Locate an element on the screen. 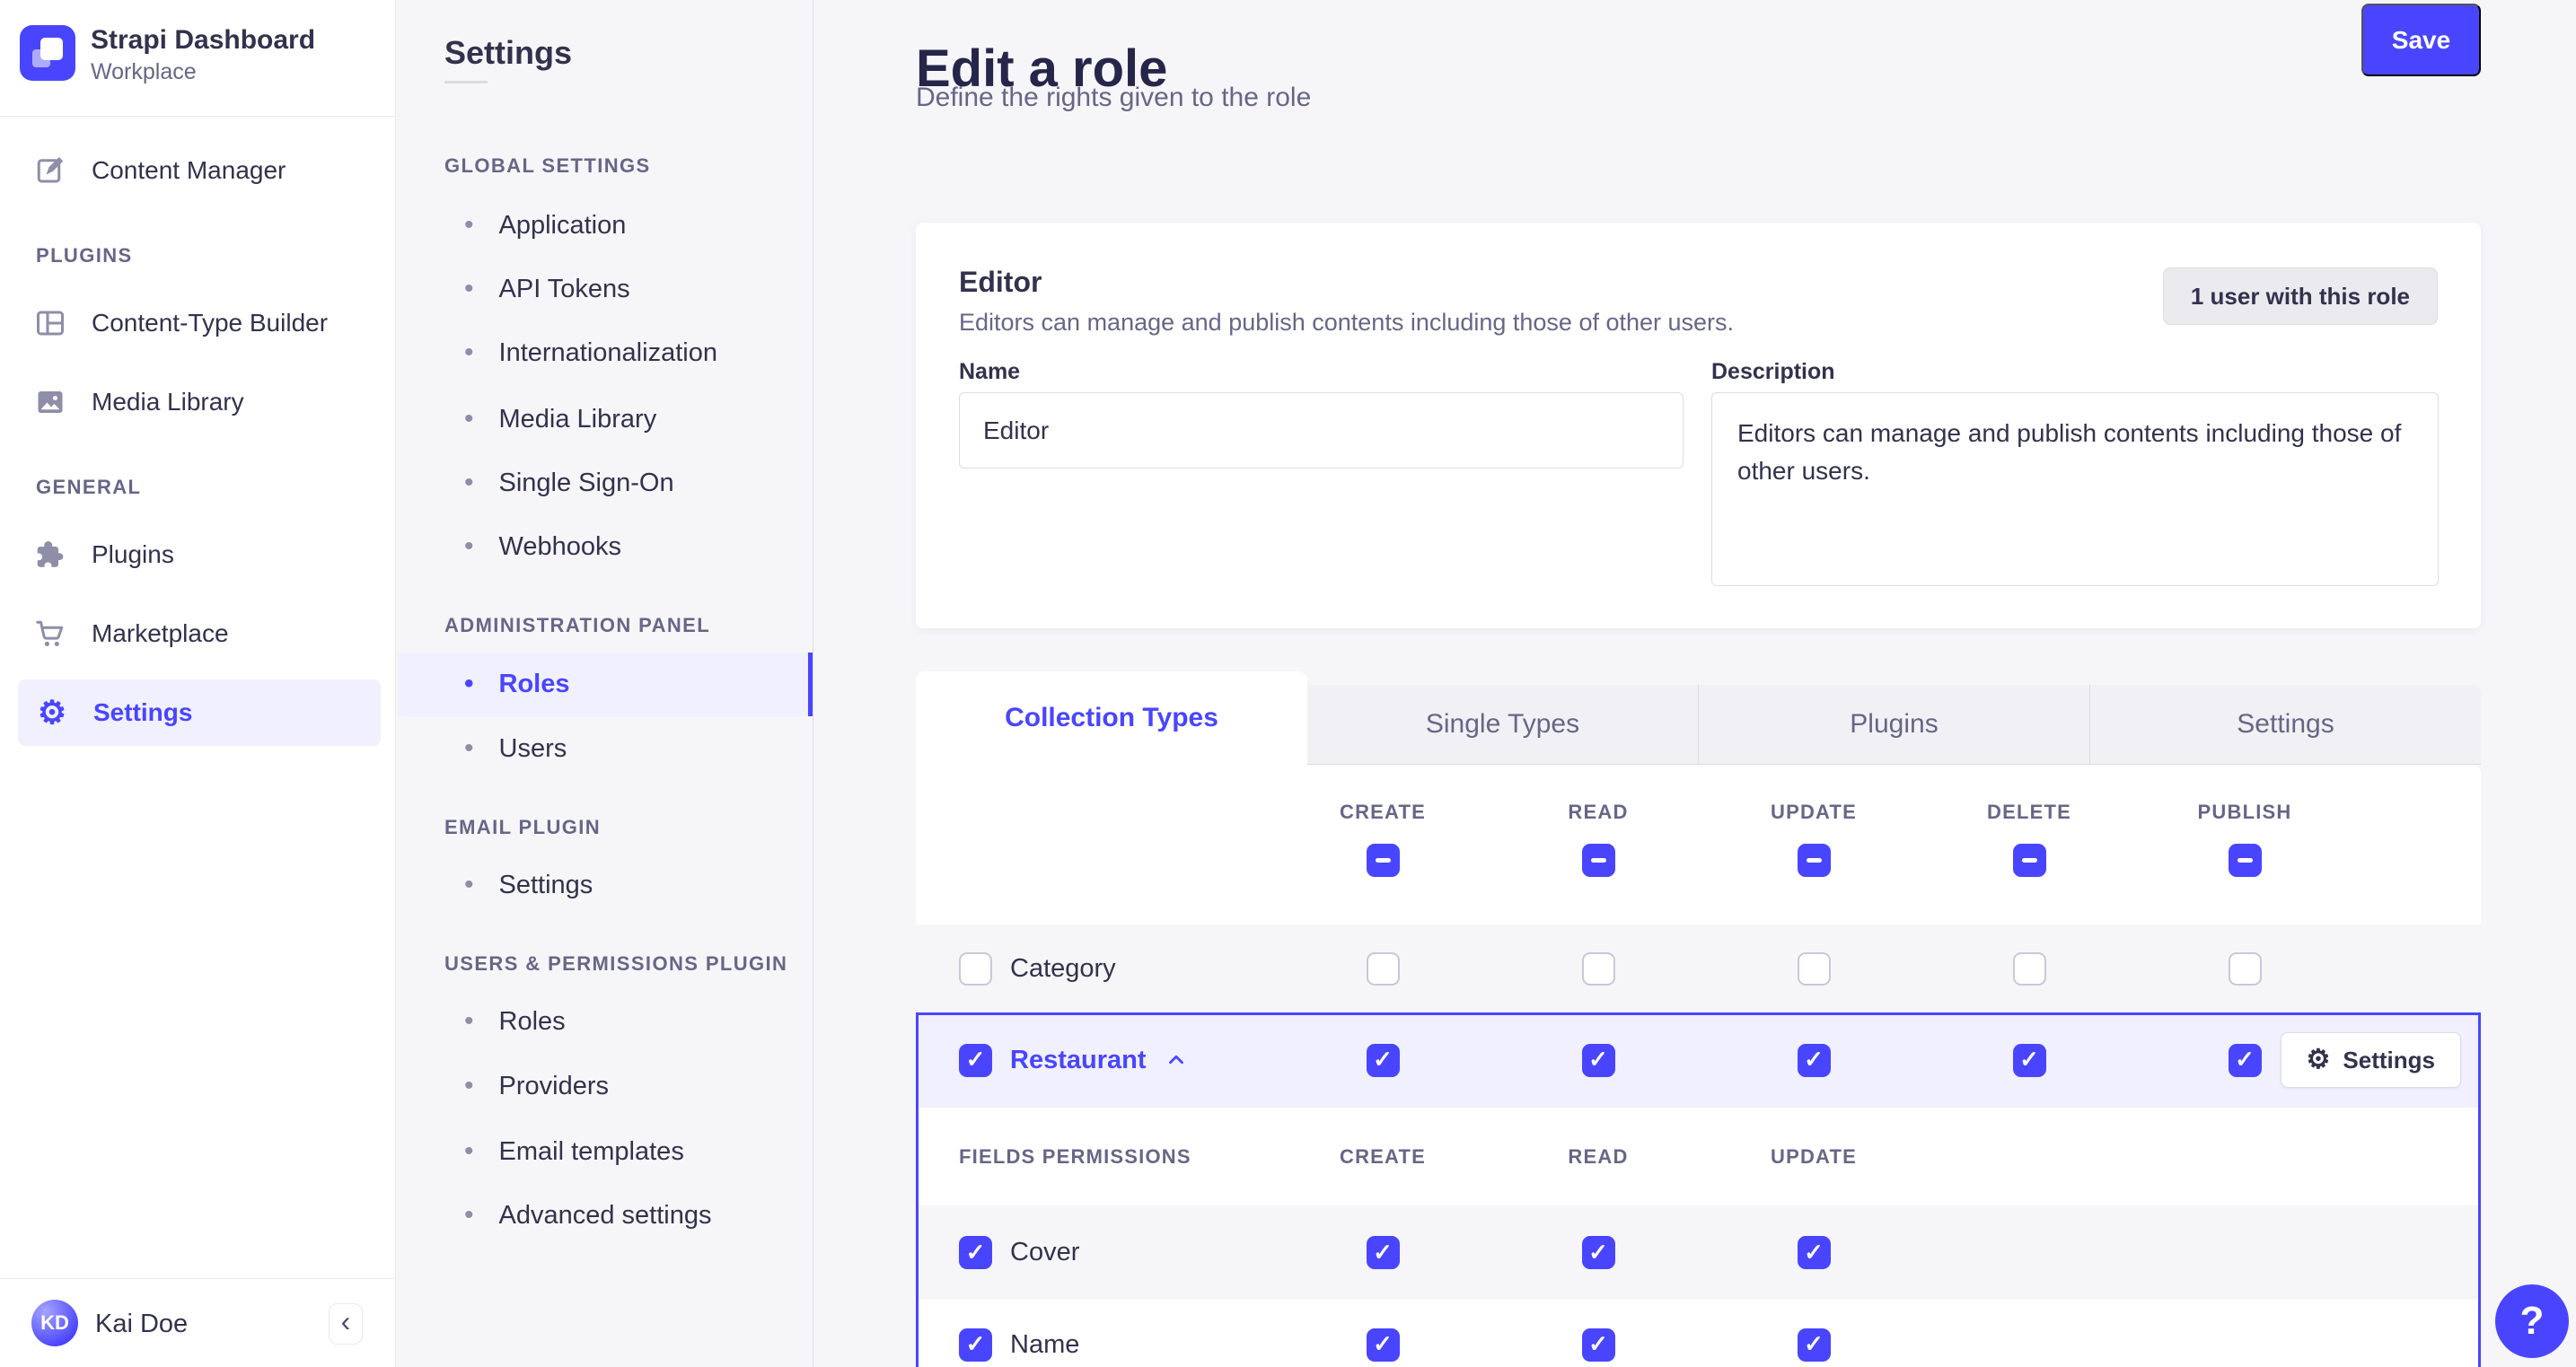 The image size is (2576, 1367). subnav-item-internationalization: • Internationalization is located at coordinates (590, 352).